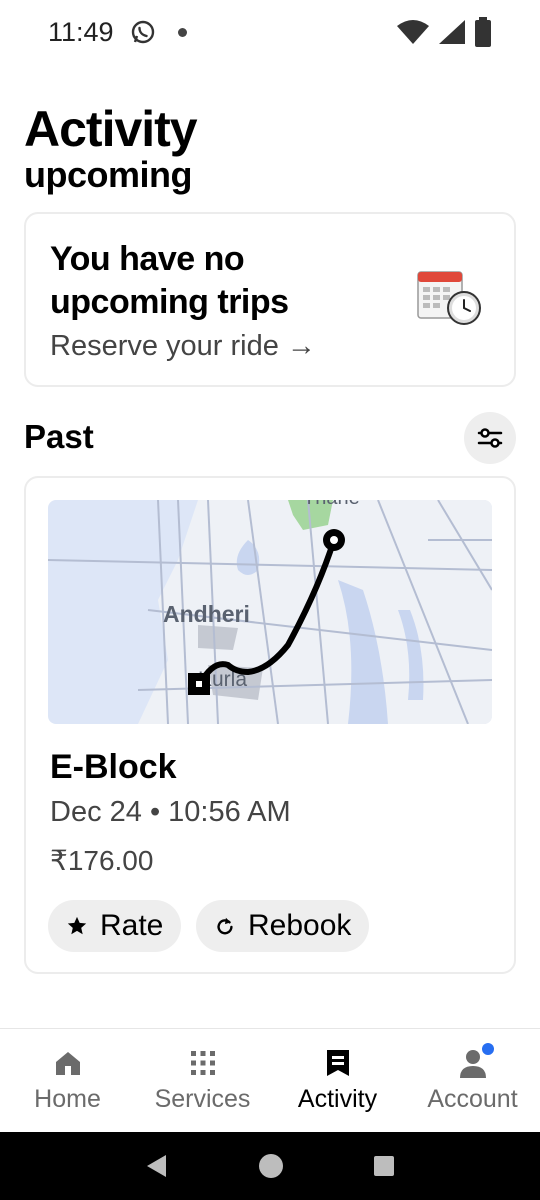  What do you see at coordinates (67, 1080) in the screenshot?
I see `nav-home: Home` at bounding box center [67, 1080].